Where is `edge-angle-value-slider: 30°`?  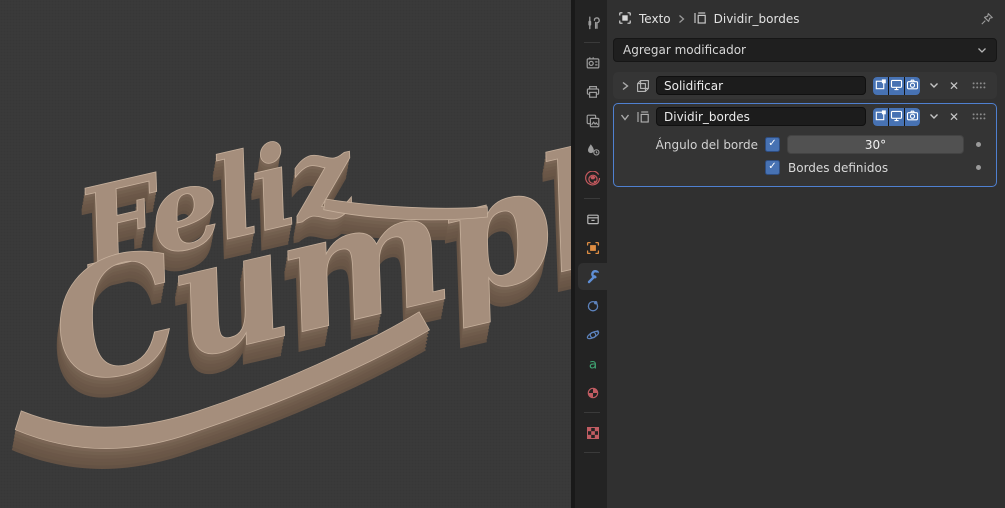 edge-angle-value-slider: 30° is located at coordinates (875, 144).